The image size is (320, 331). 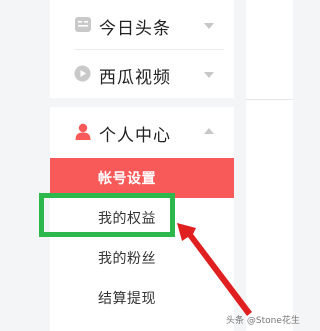 I want to click on watermark: 头条 @Stone花生, so click(x=263, y=321).